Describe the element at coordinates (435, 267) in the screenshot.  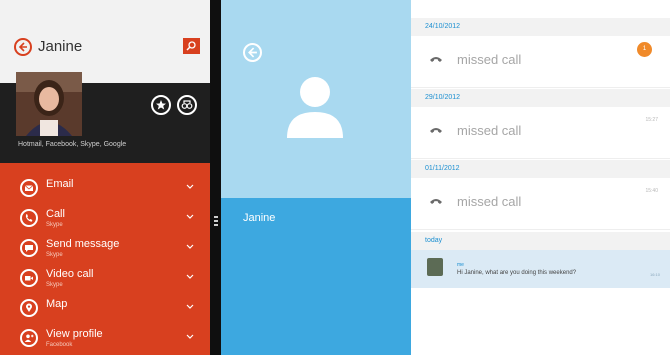
I see `sender-avatar` at that location.